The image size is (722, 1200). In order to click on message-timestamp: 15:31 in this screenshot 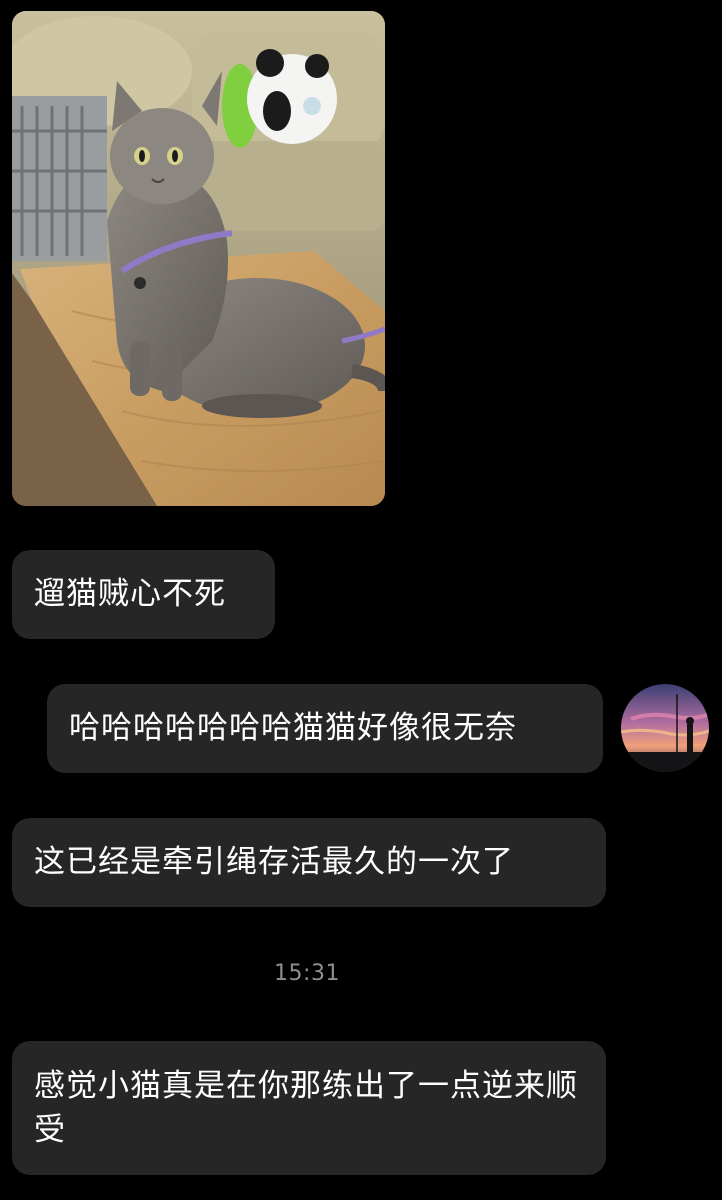, I will do `click(307, 973)`.